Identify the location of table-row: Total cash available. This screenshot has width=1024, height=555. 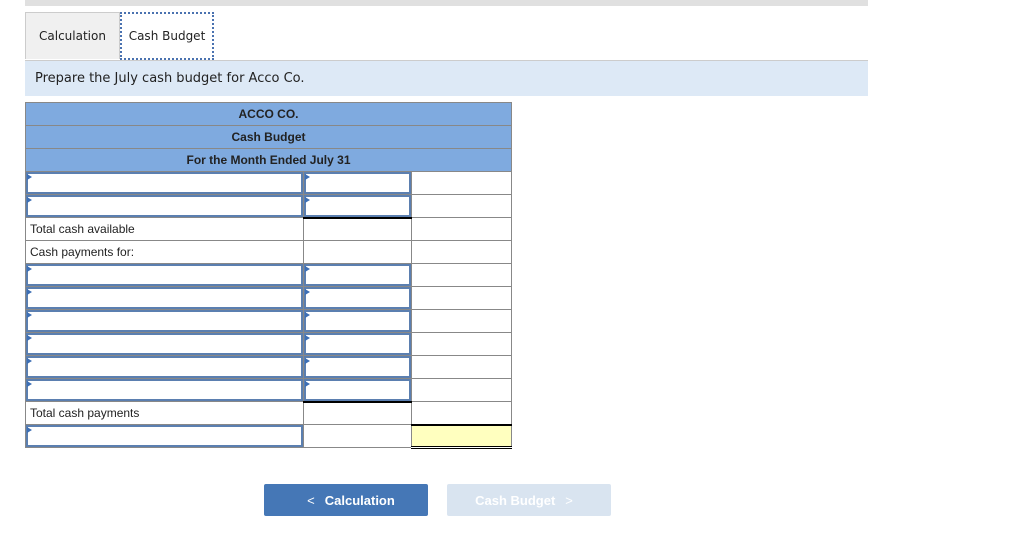
(268, 228).